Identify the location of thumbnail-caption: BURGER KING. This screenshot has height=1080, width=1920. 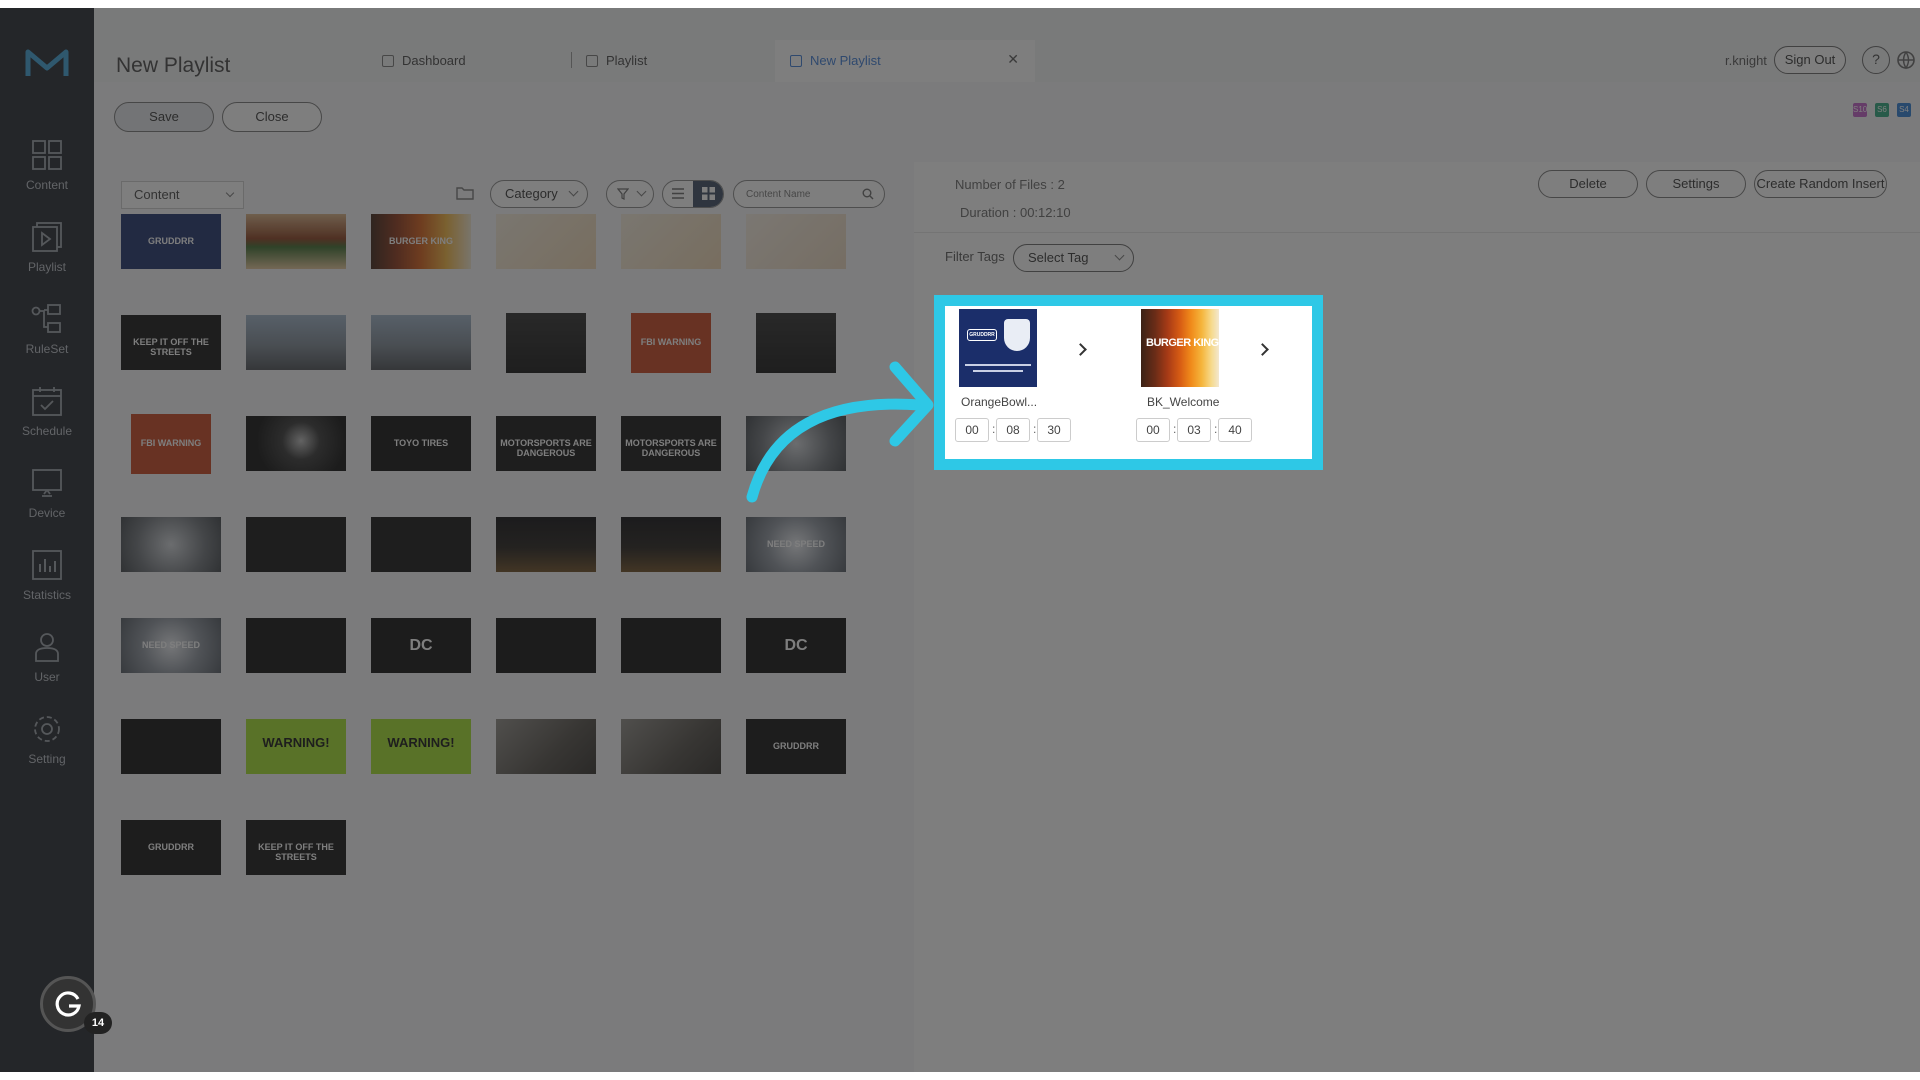
(420, 240).